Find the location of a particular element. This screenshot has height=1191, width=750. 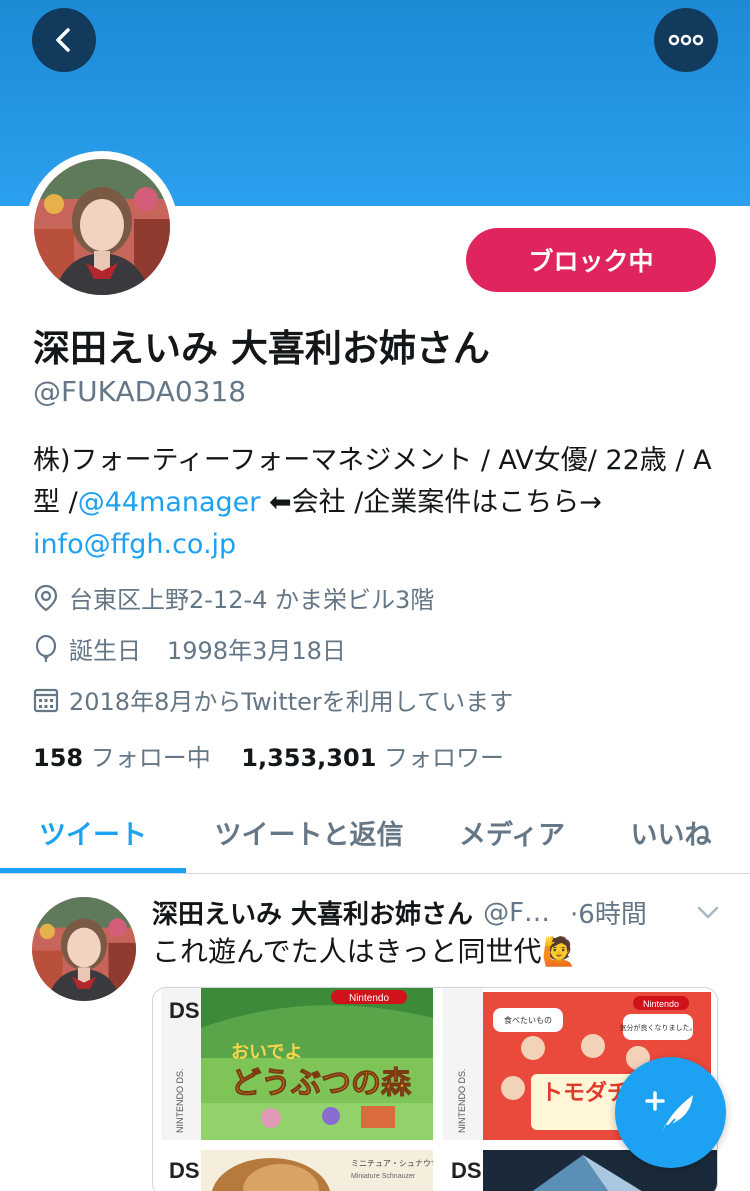

back-button is located at coordinates (64, 40).